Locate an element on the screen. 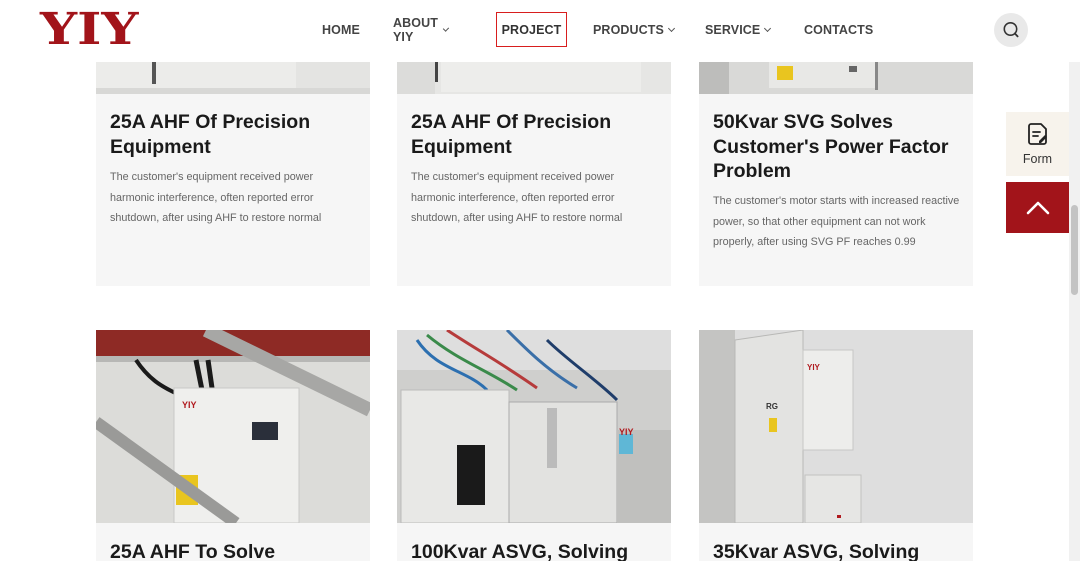  search-button is located at coordinates (1011, 30).